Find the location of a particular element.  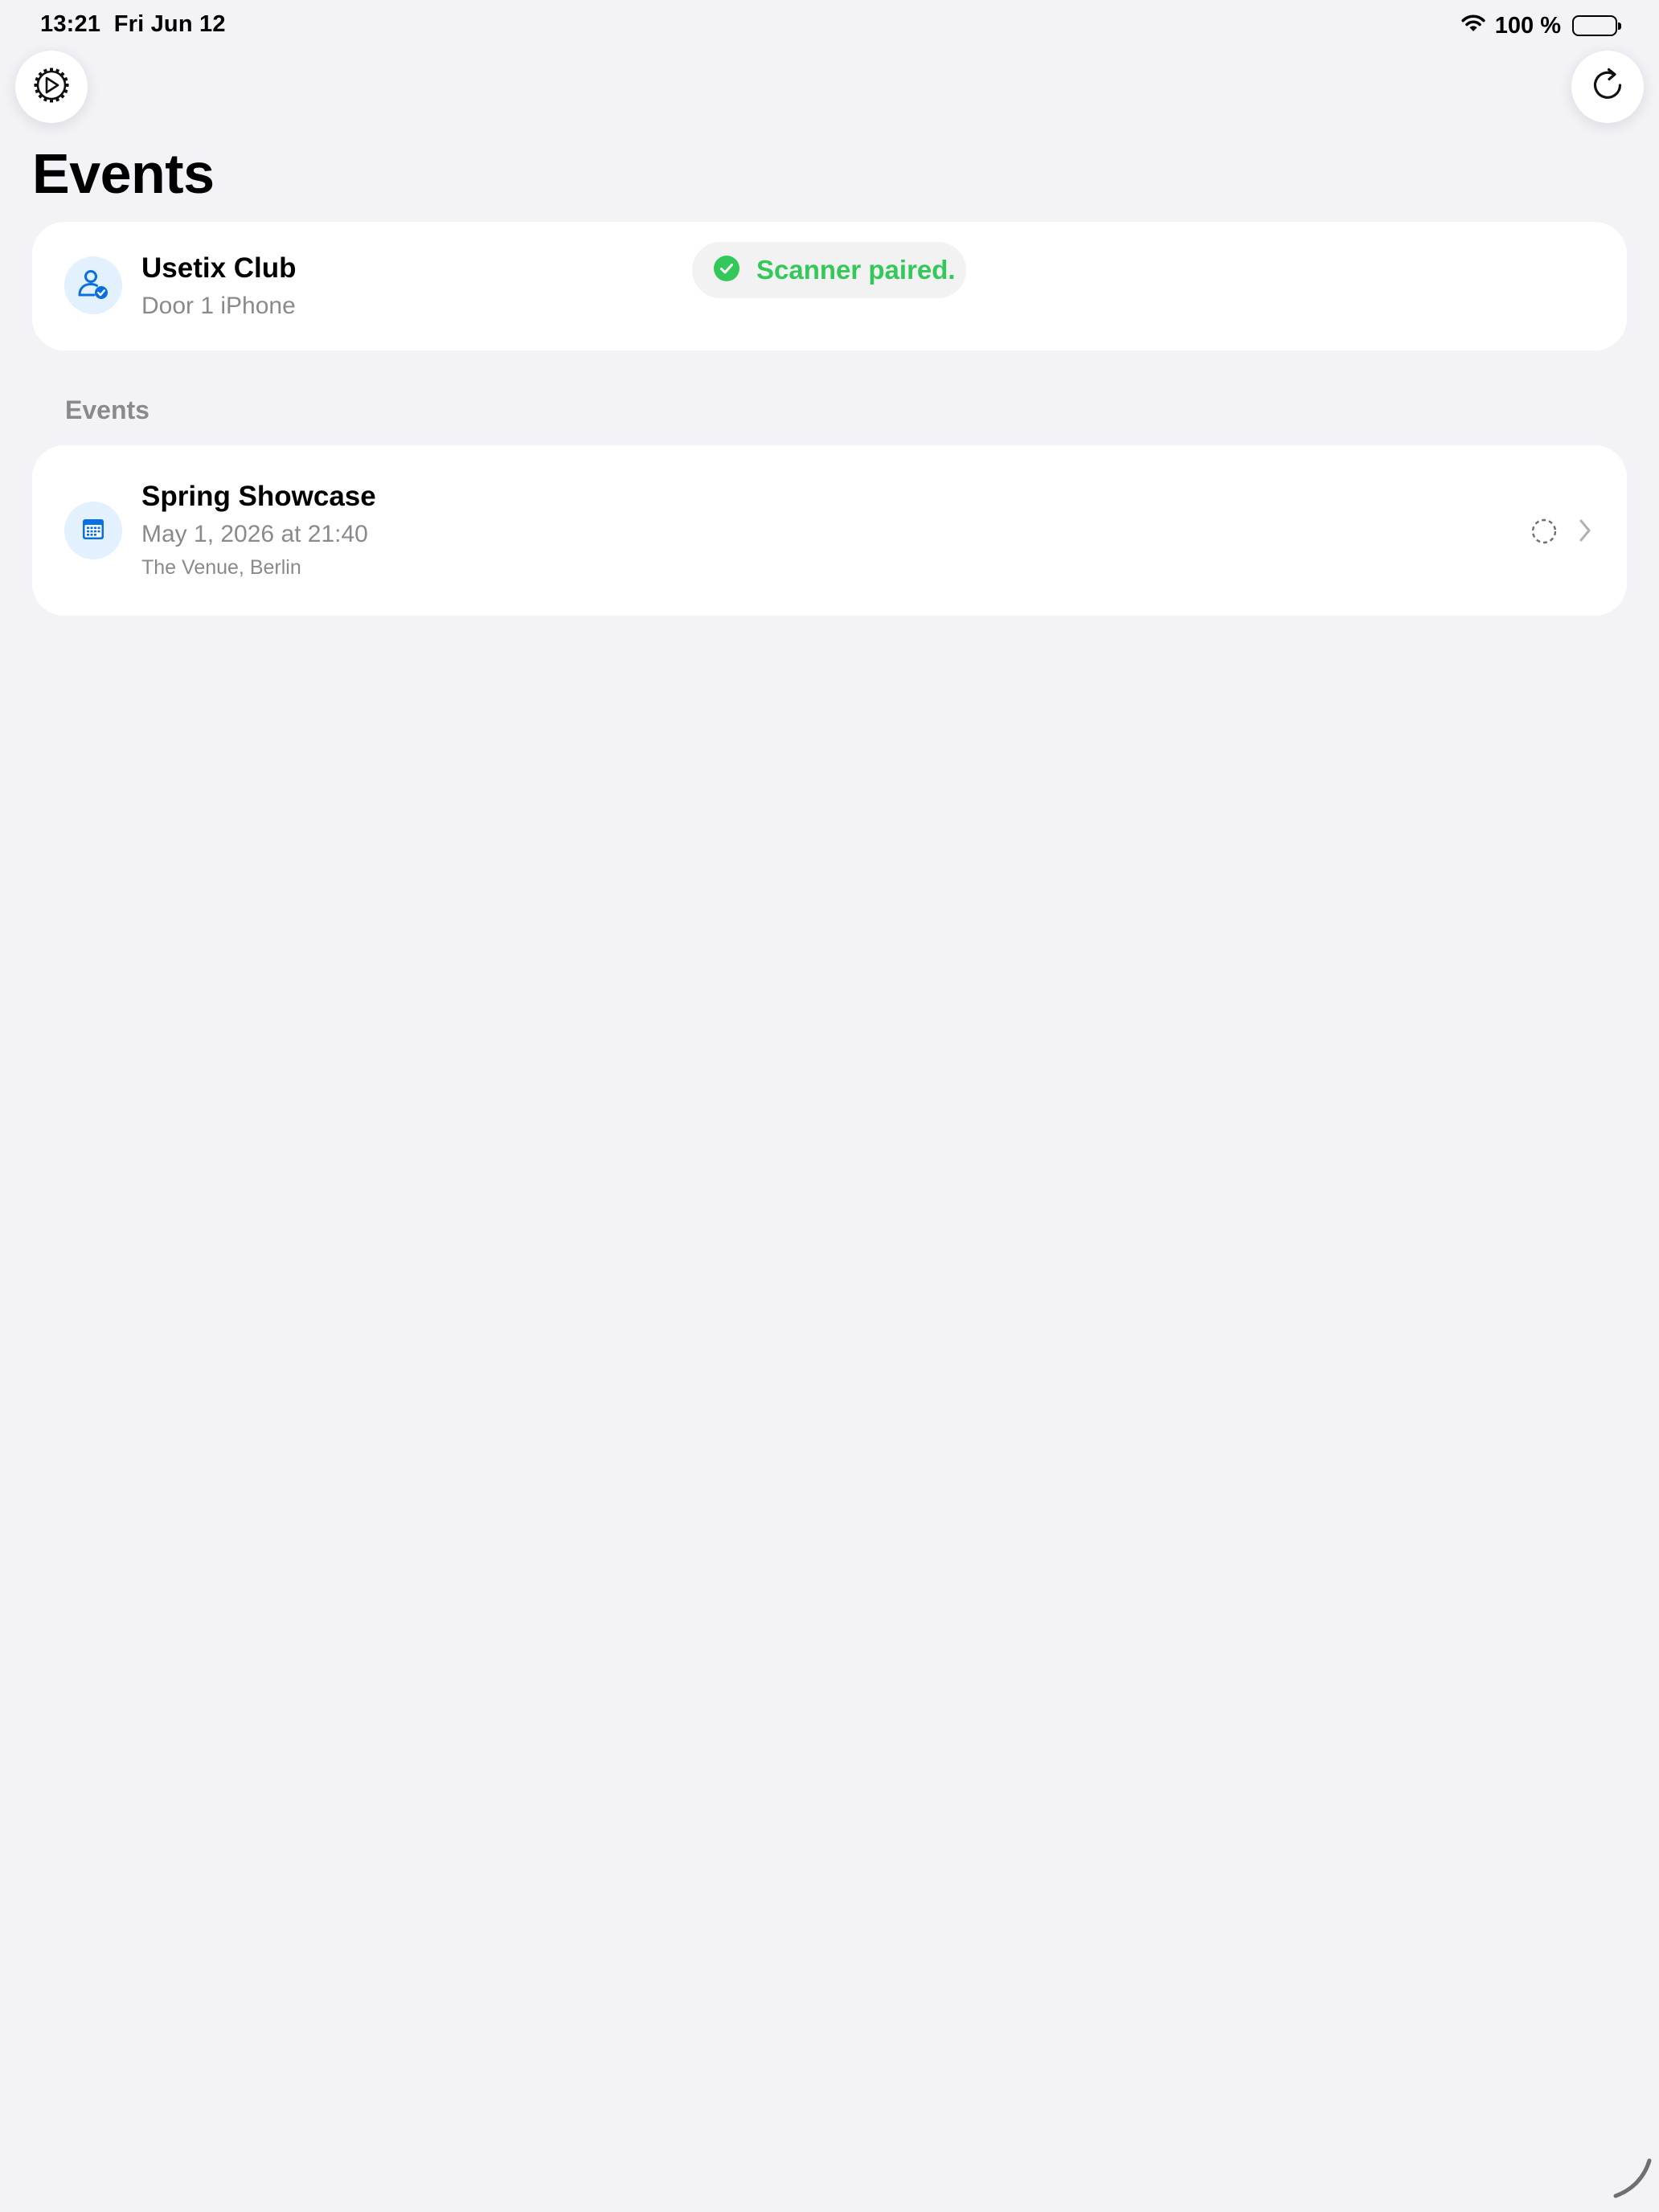

event-icon-badge is located at coordinates (93, 530).